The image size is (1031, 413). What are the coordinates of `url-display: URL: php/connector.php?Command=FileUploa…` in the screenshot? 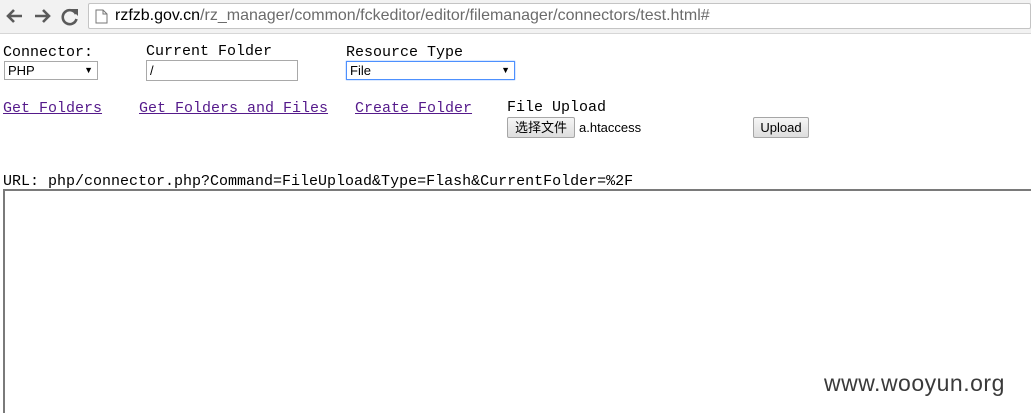 It's located at (318, 181).